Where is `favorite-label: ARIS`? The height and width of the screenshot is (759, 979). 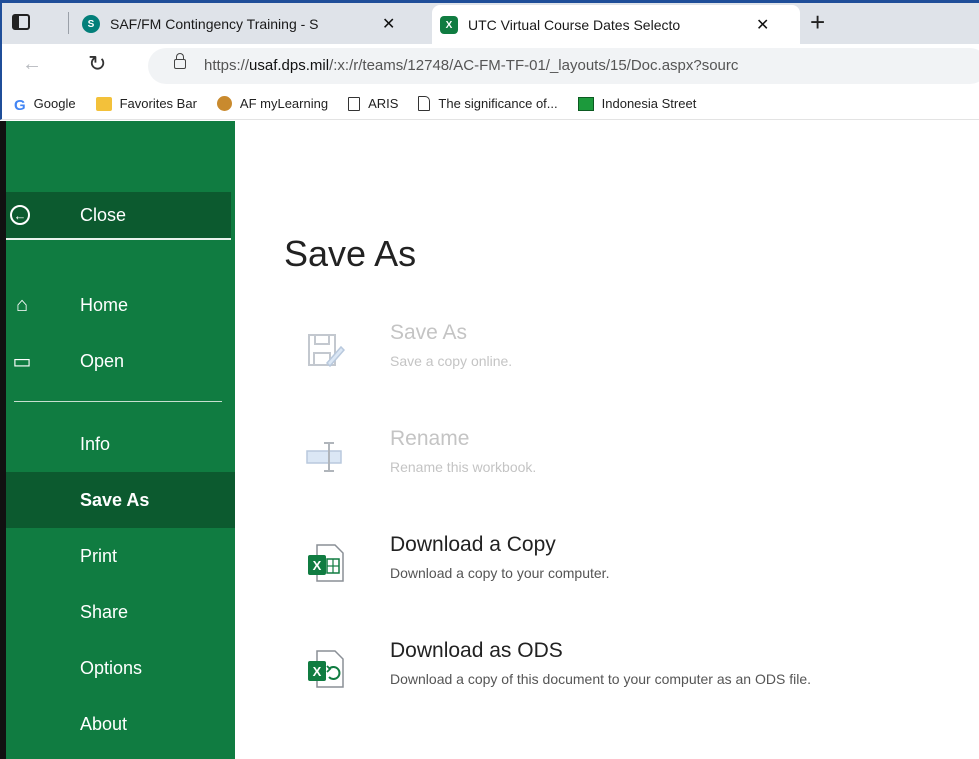
favorite-label: ARIS is located at coordinates (383, 103).